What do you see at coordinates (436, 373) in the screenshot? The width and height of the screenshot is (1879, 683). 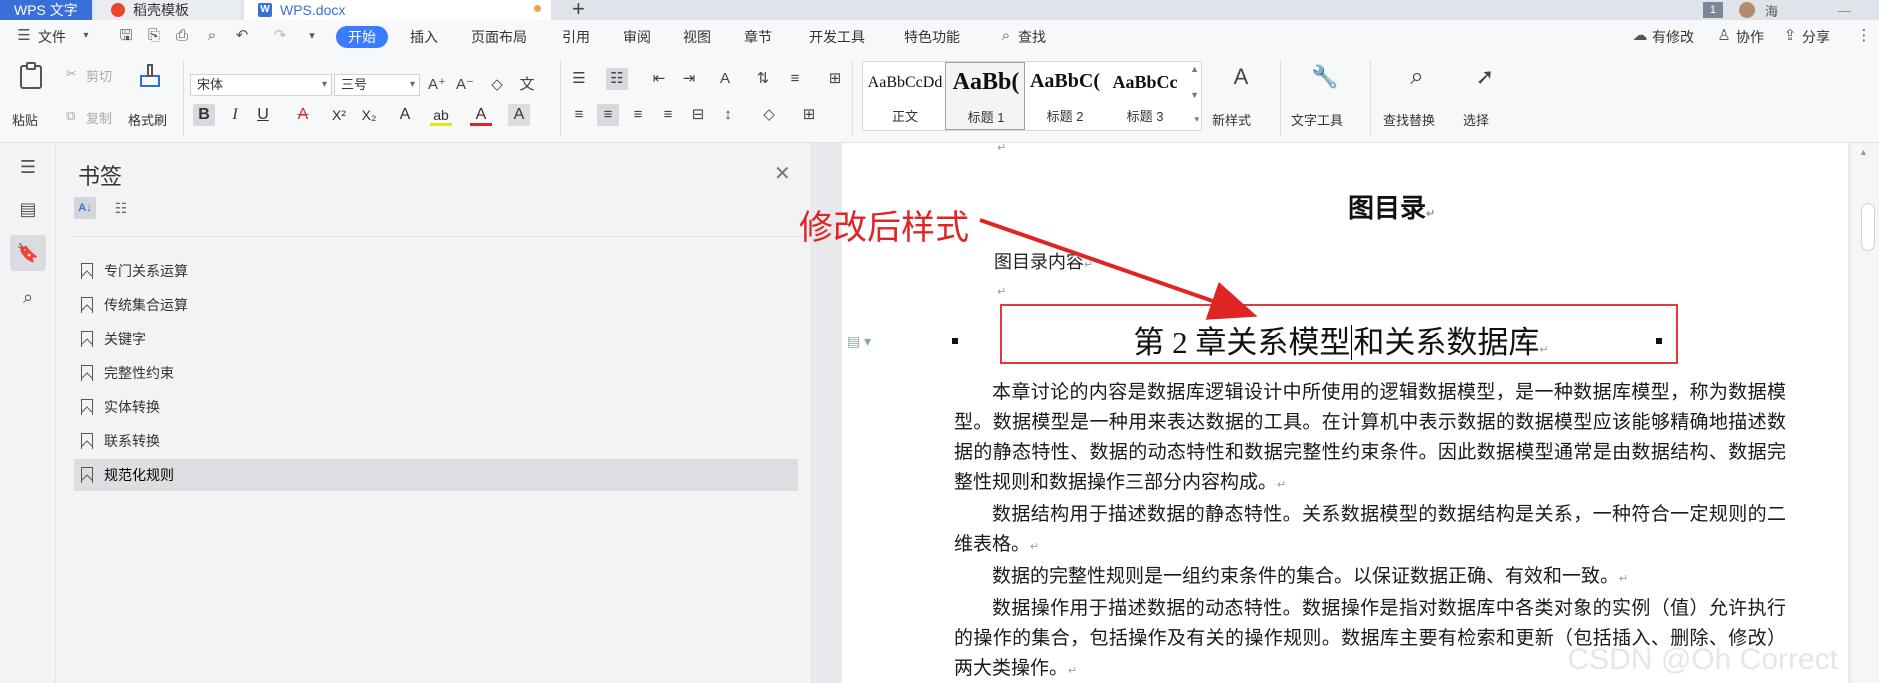 I see `bookmark-item: 完整性约束` at bounding box center [436, 373].